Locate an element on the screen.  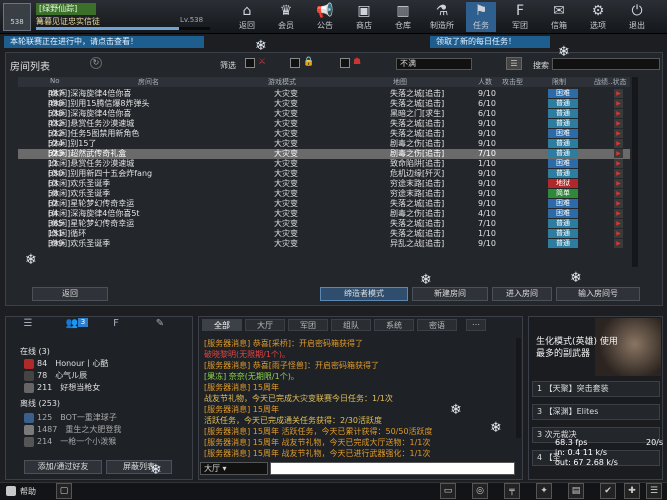
nav-5-button: ⚗ 制造所 is located at coordinates (442, 17).